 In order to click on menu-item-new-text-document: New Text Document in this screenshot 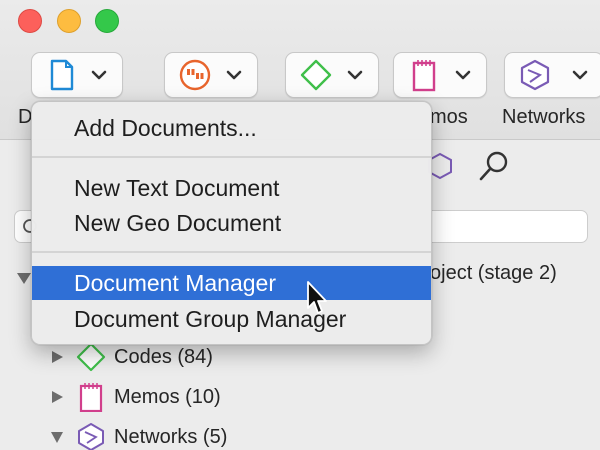, I will do `click(231, 188)`.